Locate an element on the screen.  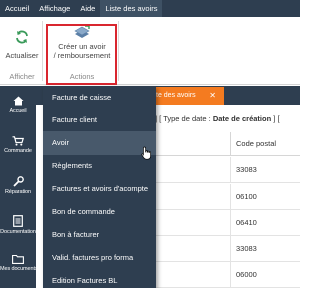
filter-prefix: ] [ Type de date : is located at coordinates (184, 118).